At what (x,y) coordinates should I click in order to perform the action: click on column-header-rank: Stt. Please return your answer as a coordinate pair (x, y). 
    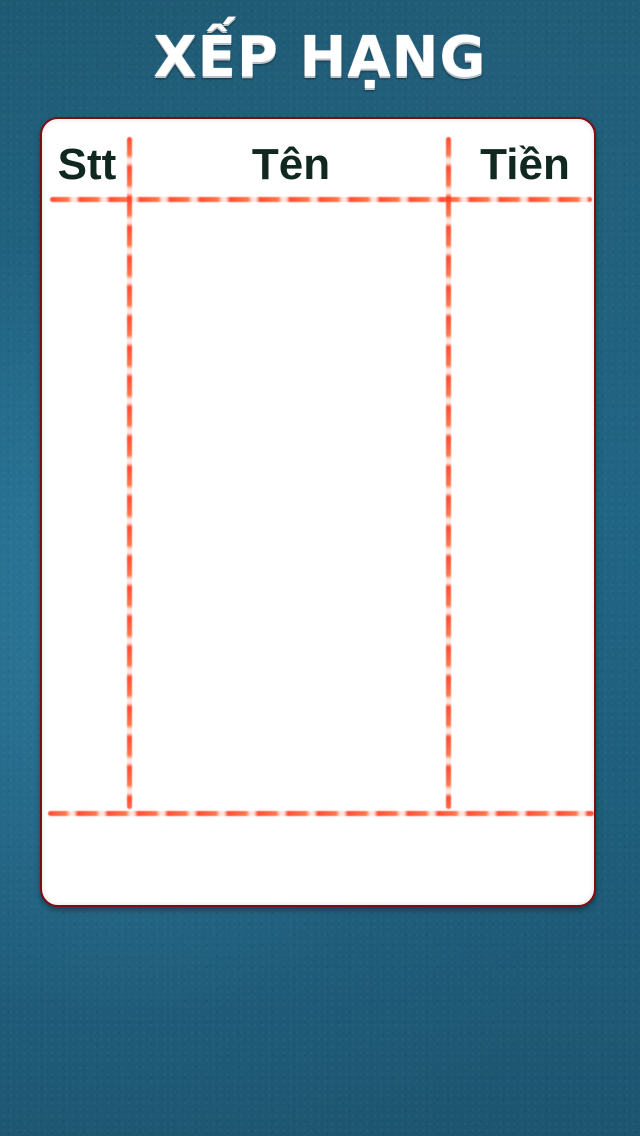
    Looking at the image, I should click on (87, 164).